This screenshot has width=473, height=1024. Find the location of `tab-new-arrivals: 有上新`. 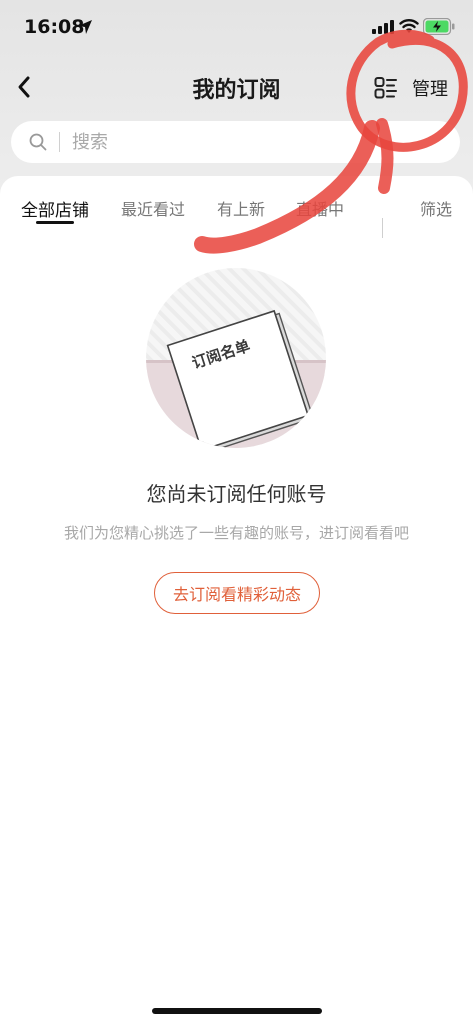

tab-new-arrivals: 有上新 is located at coordinates (241, 208).